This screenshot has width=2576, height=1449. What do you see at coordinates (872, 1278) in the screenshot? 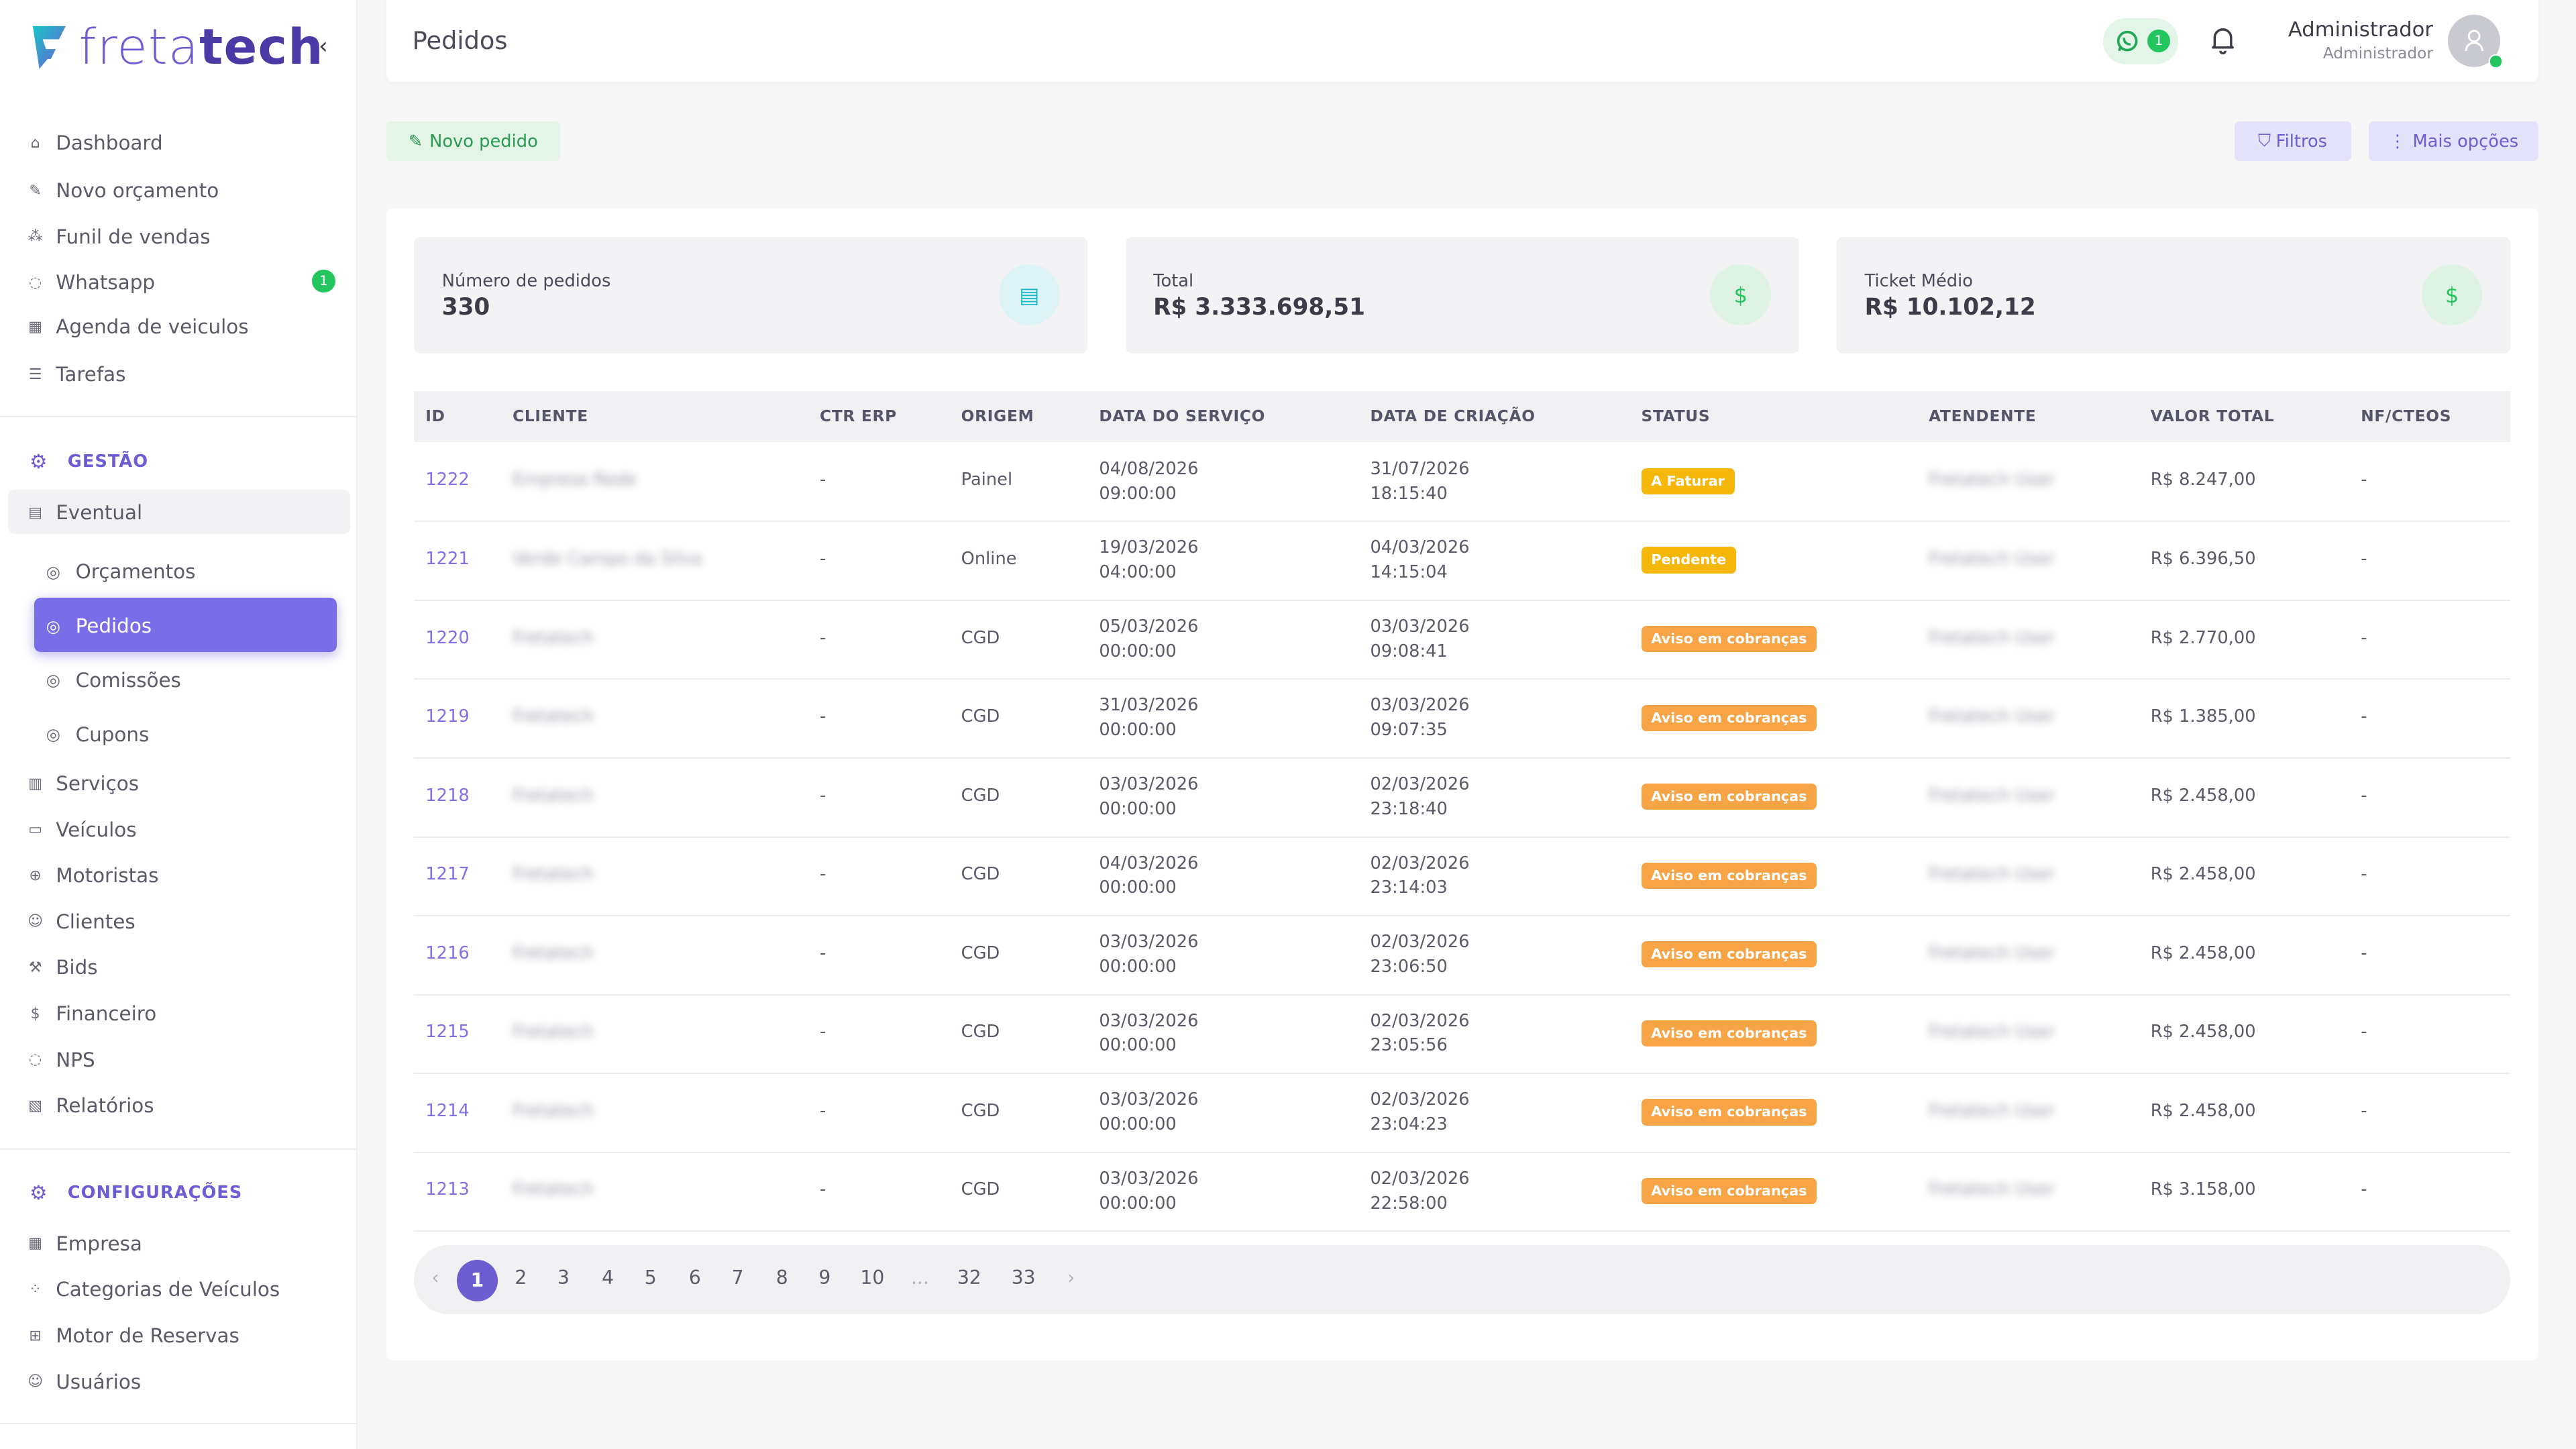
I see `page-button: 10` at bounding box center [872, 1278].